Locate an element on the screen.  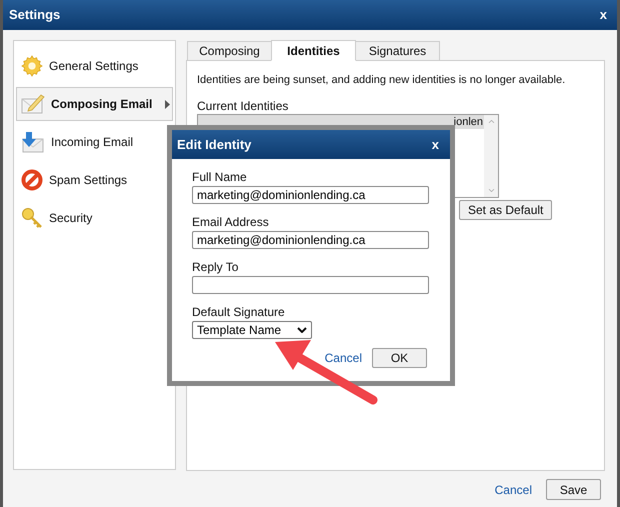
save-button: Save is located at coordinates (573, 489).